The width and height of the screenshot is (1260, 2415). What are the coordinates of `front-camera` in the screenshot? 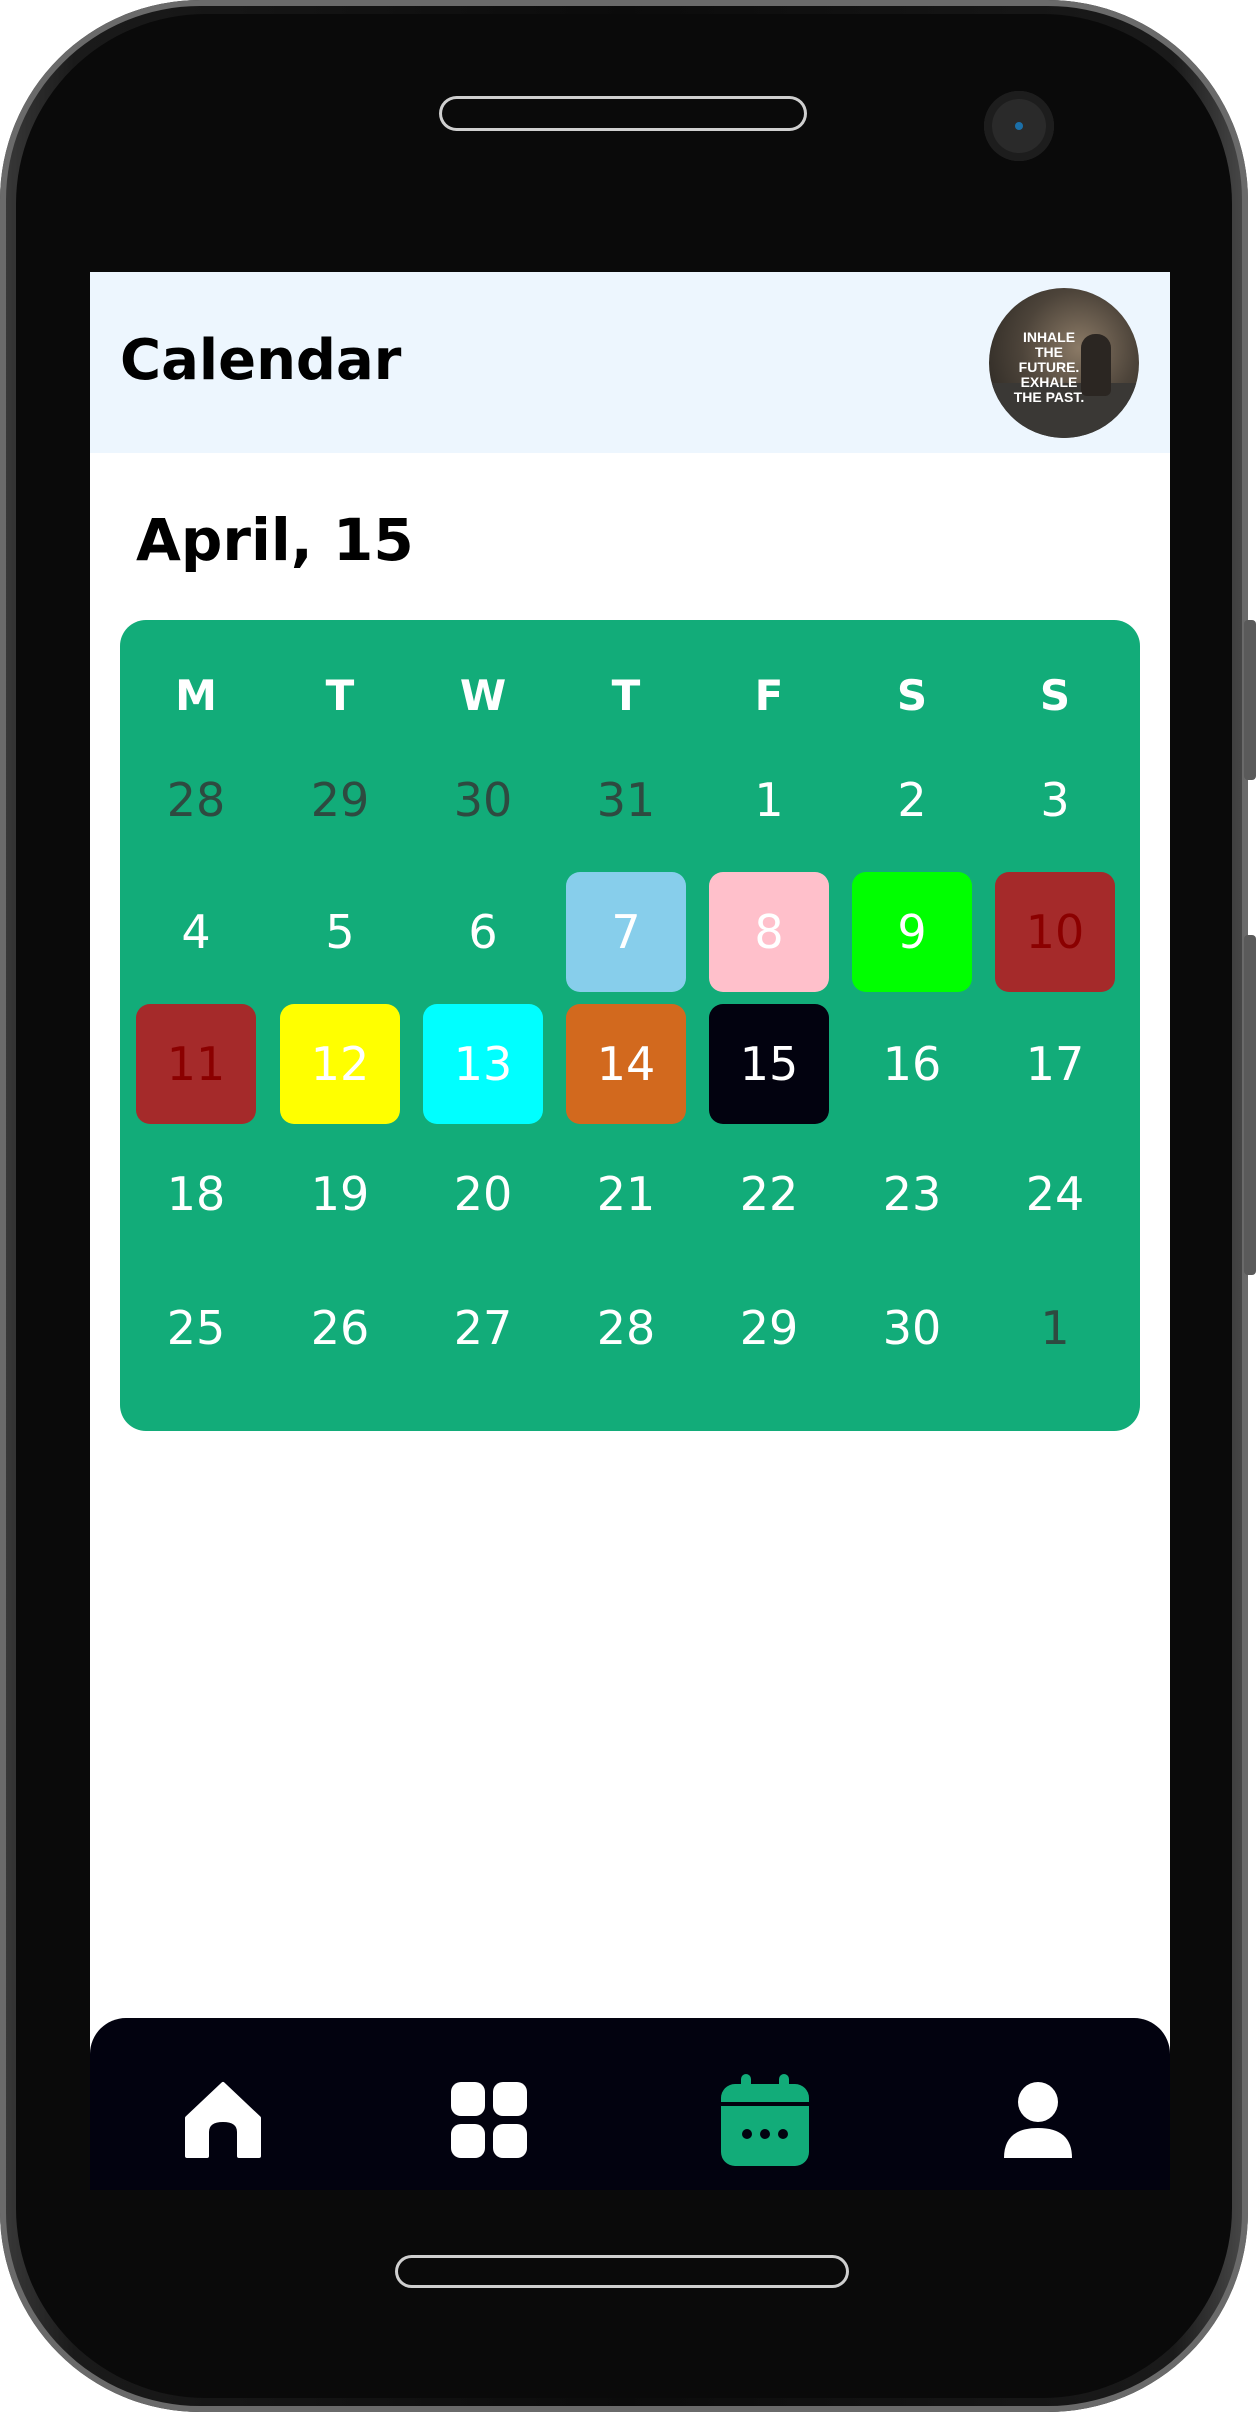 It's located at (1019, 126).